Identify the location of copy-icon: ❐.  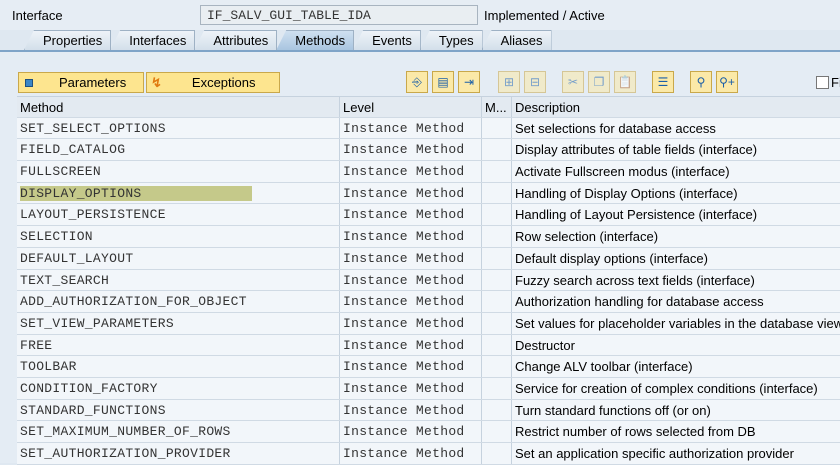
(599, 82).